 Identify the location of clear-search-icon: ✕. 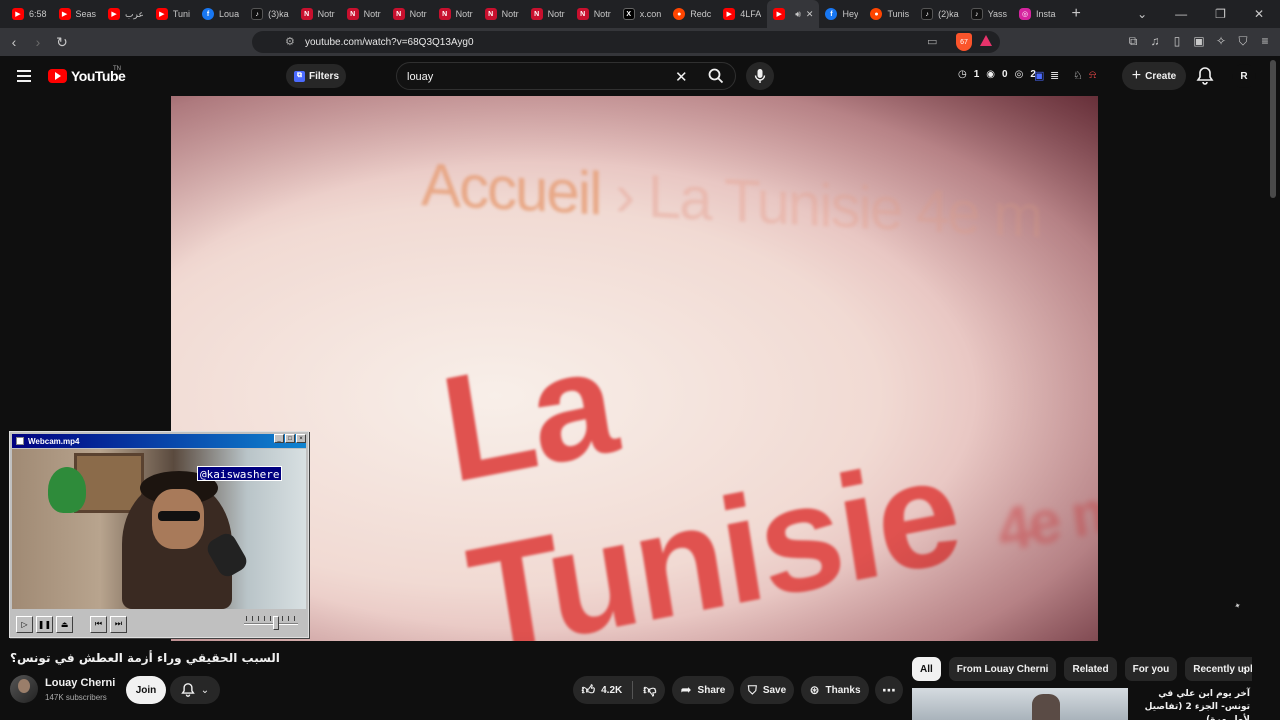
(681, 77).